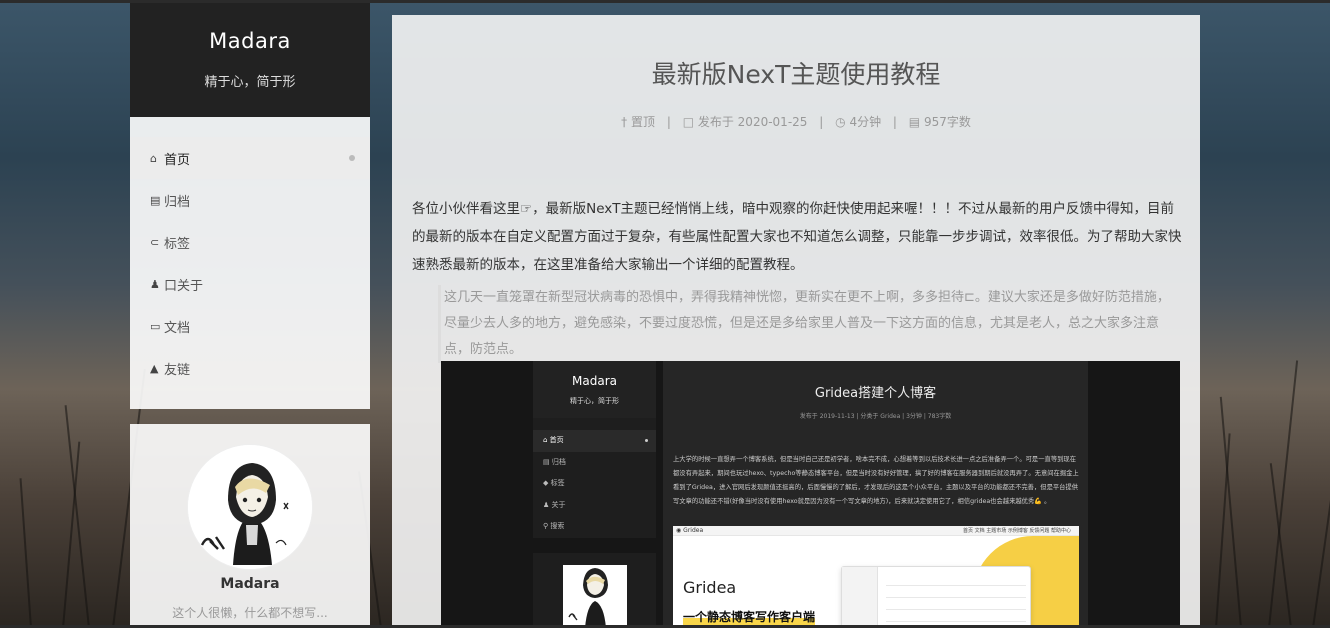 The image size is (1330, 628). I want to click on clock-icon: ◷, so click(840, 122).